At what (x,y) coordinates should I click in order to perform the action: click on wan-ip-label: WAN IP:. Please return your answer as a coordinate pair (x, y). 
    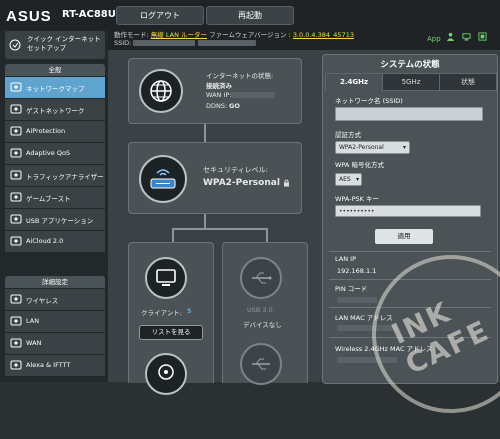
    Looking at the image, I should click on (219, 95).